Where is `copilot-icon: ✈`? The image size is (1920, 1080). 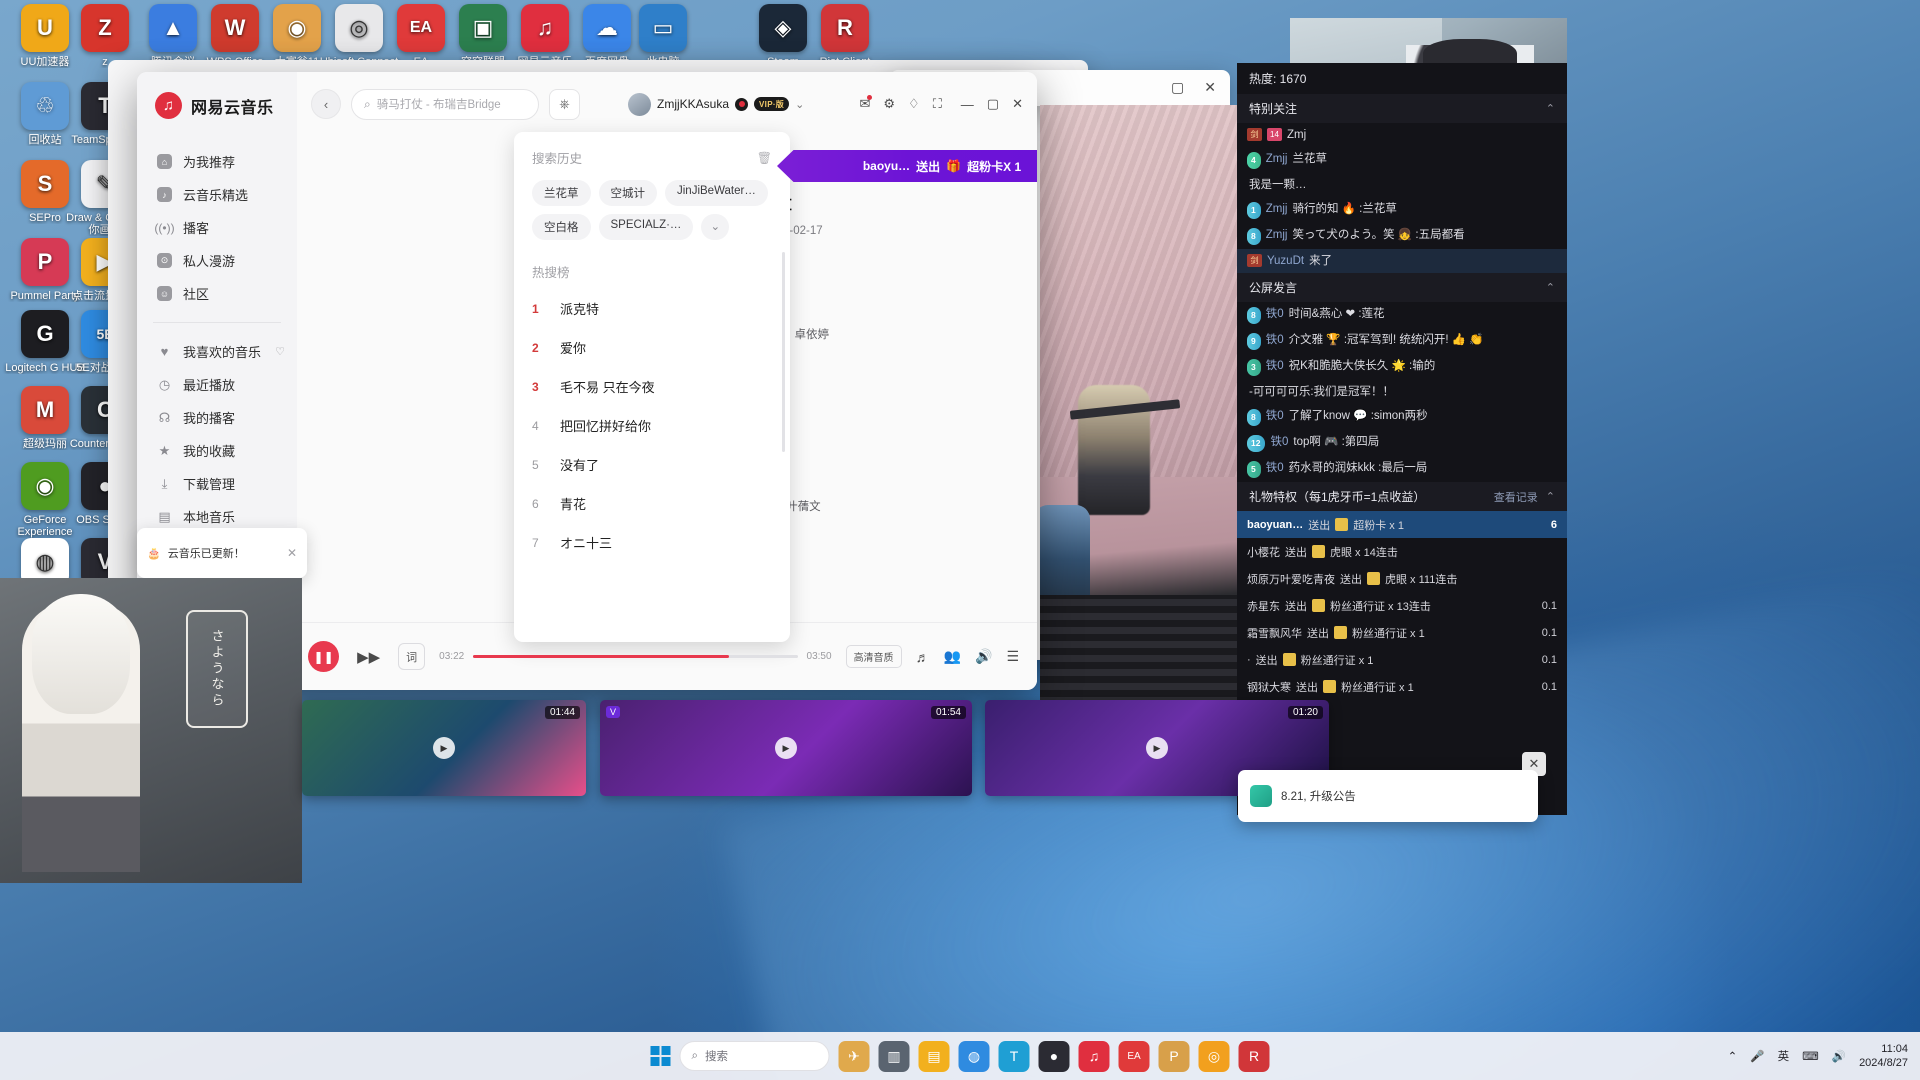
copilot-icon: ✈ is located at coordinates (854, 1056).